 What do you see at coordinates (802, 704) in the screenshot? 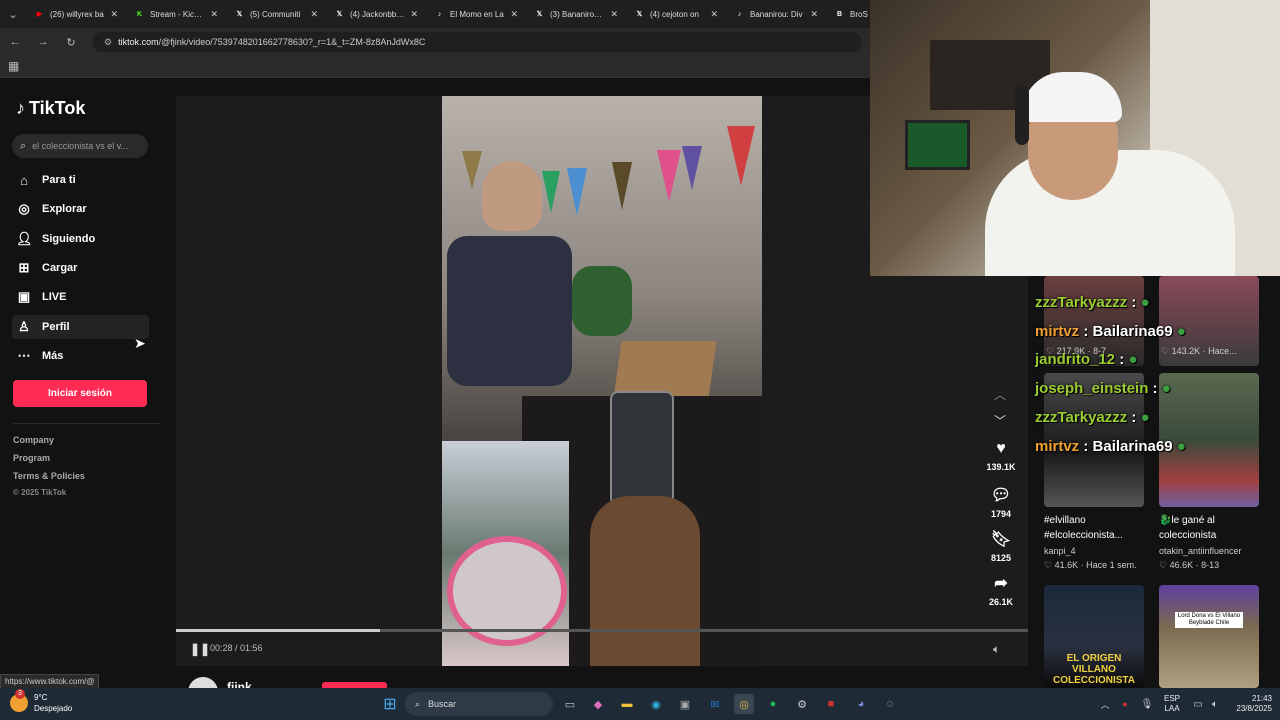
I see `steam-icon: ⚙` at bounding box center [802, 704].